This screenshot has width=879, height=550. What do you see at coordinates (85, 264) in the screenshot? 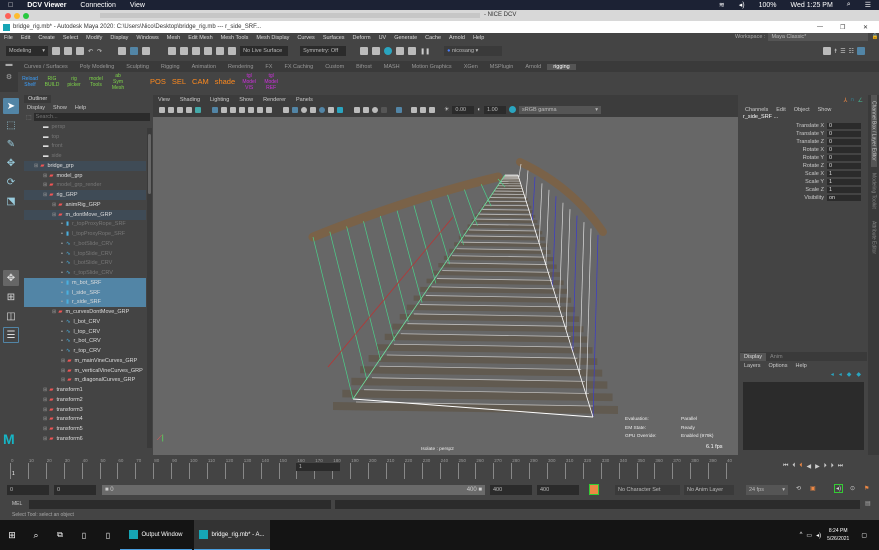
I see `outliner-item: • ∿ l_botSlide_CRV` at bounding box center [85, 264].